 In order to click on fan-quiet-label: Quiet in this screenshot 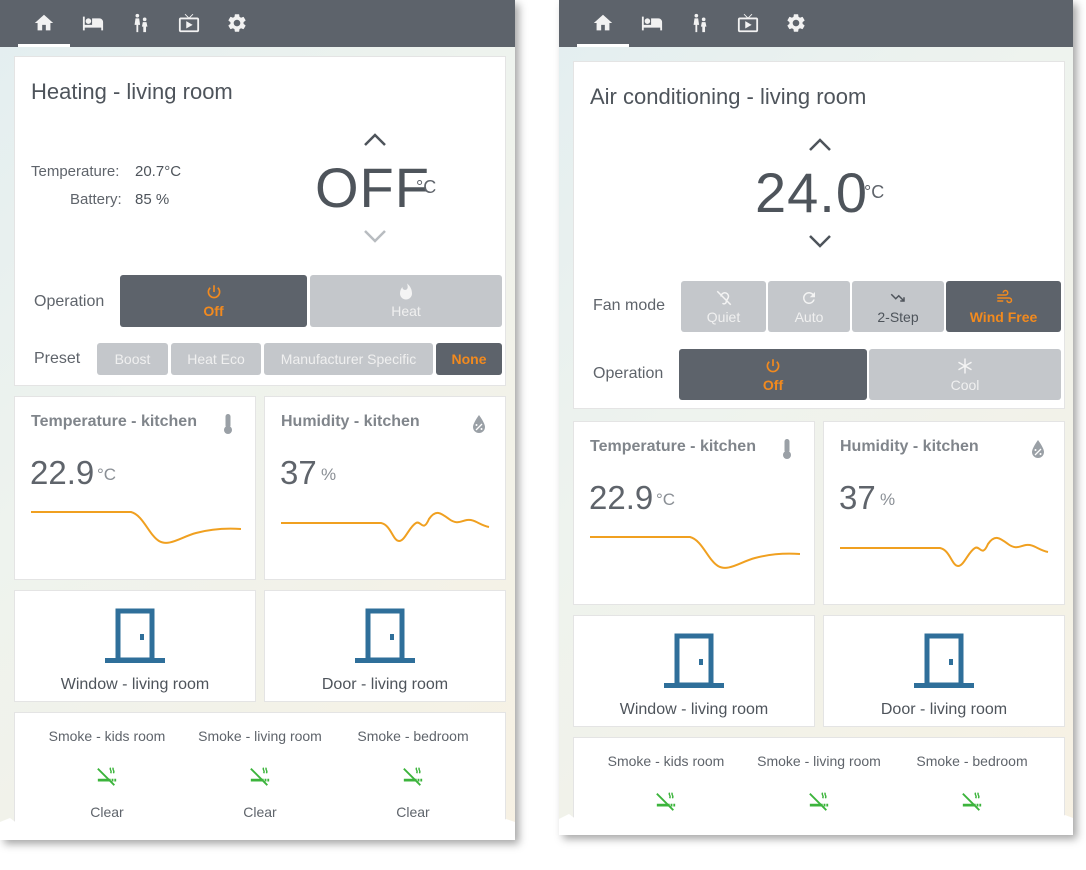, I will do `click(723, 316)`.